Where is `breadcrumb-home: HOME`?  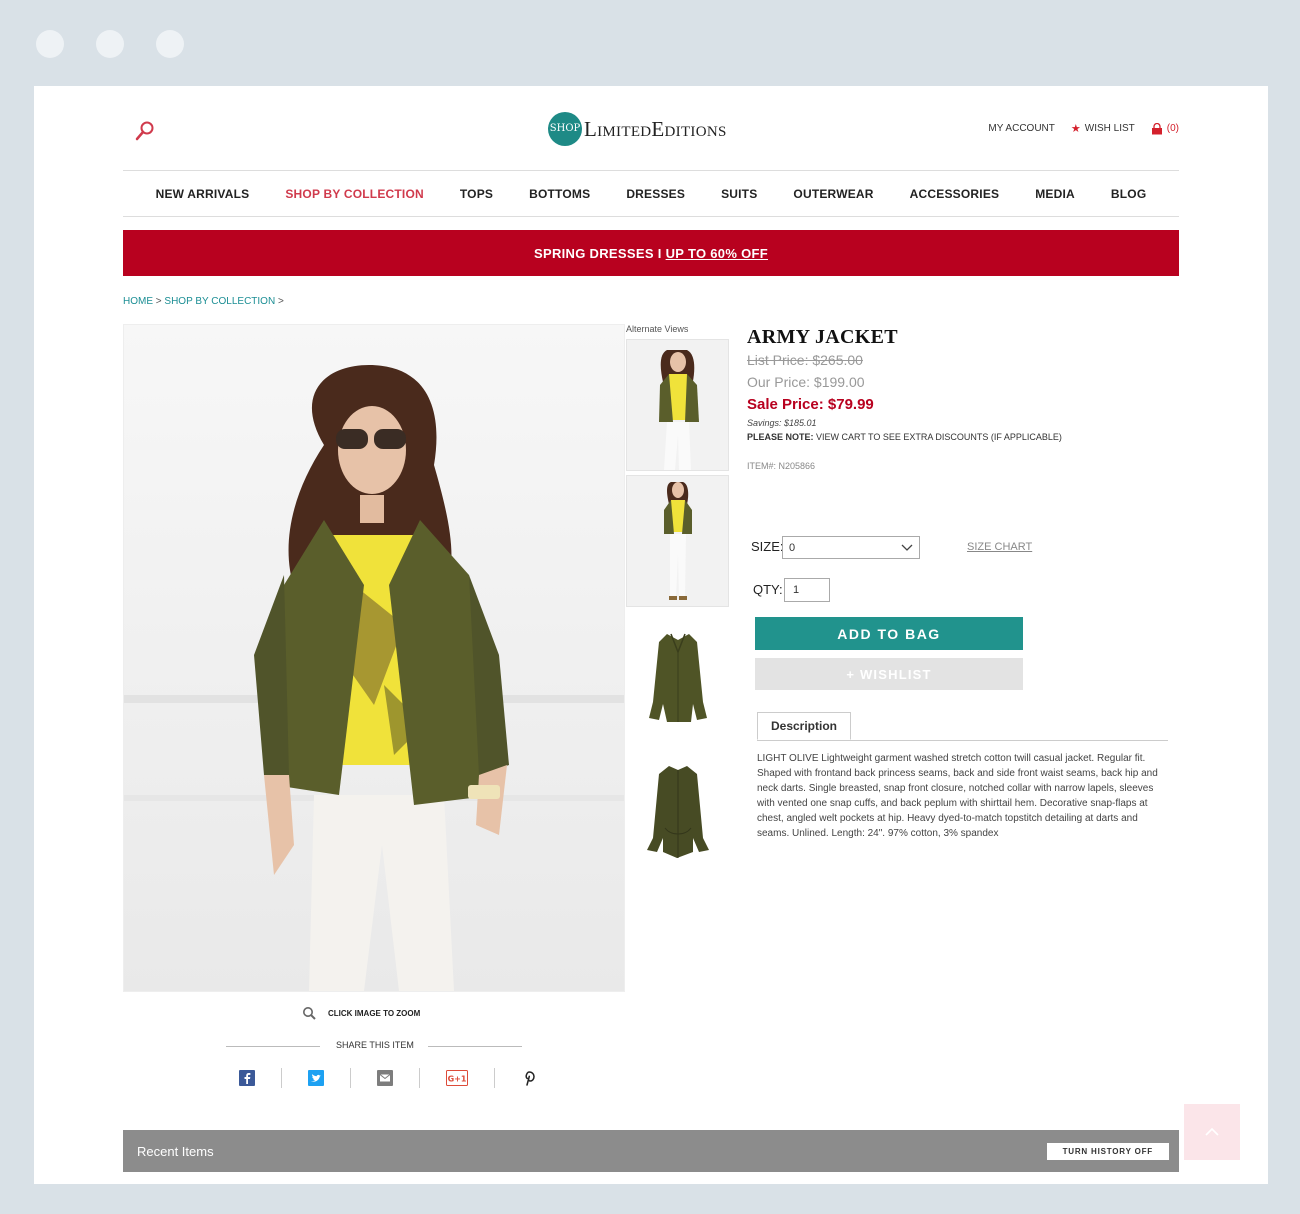
breadcrumb-home: HOME is located at coordinates (138, 301).